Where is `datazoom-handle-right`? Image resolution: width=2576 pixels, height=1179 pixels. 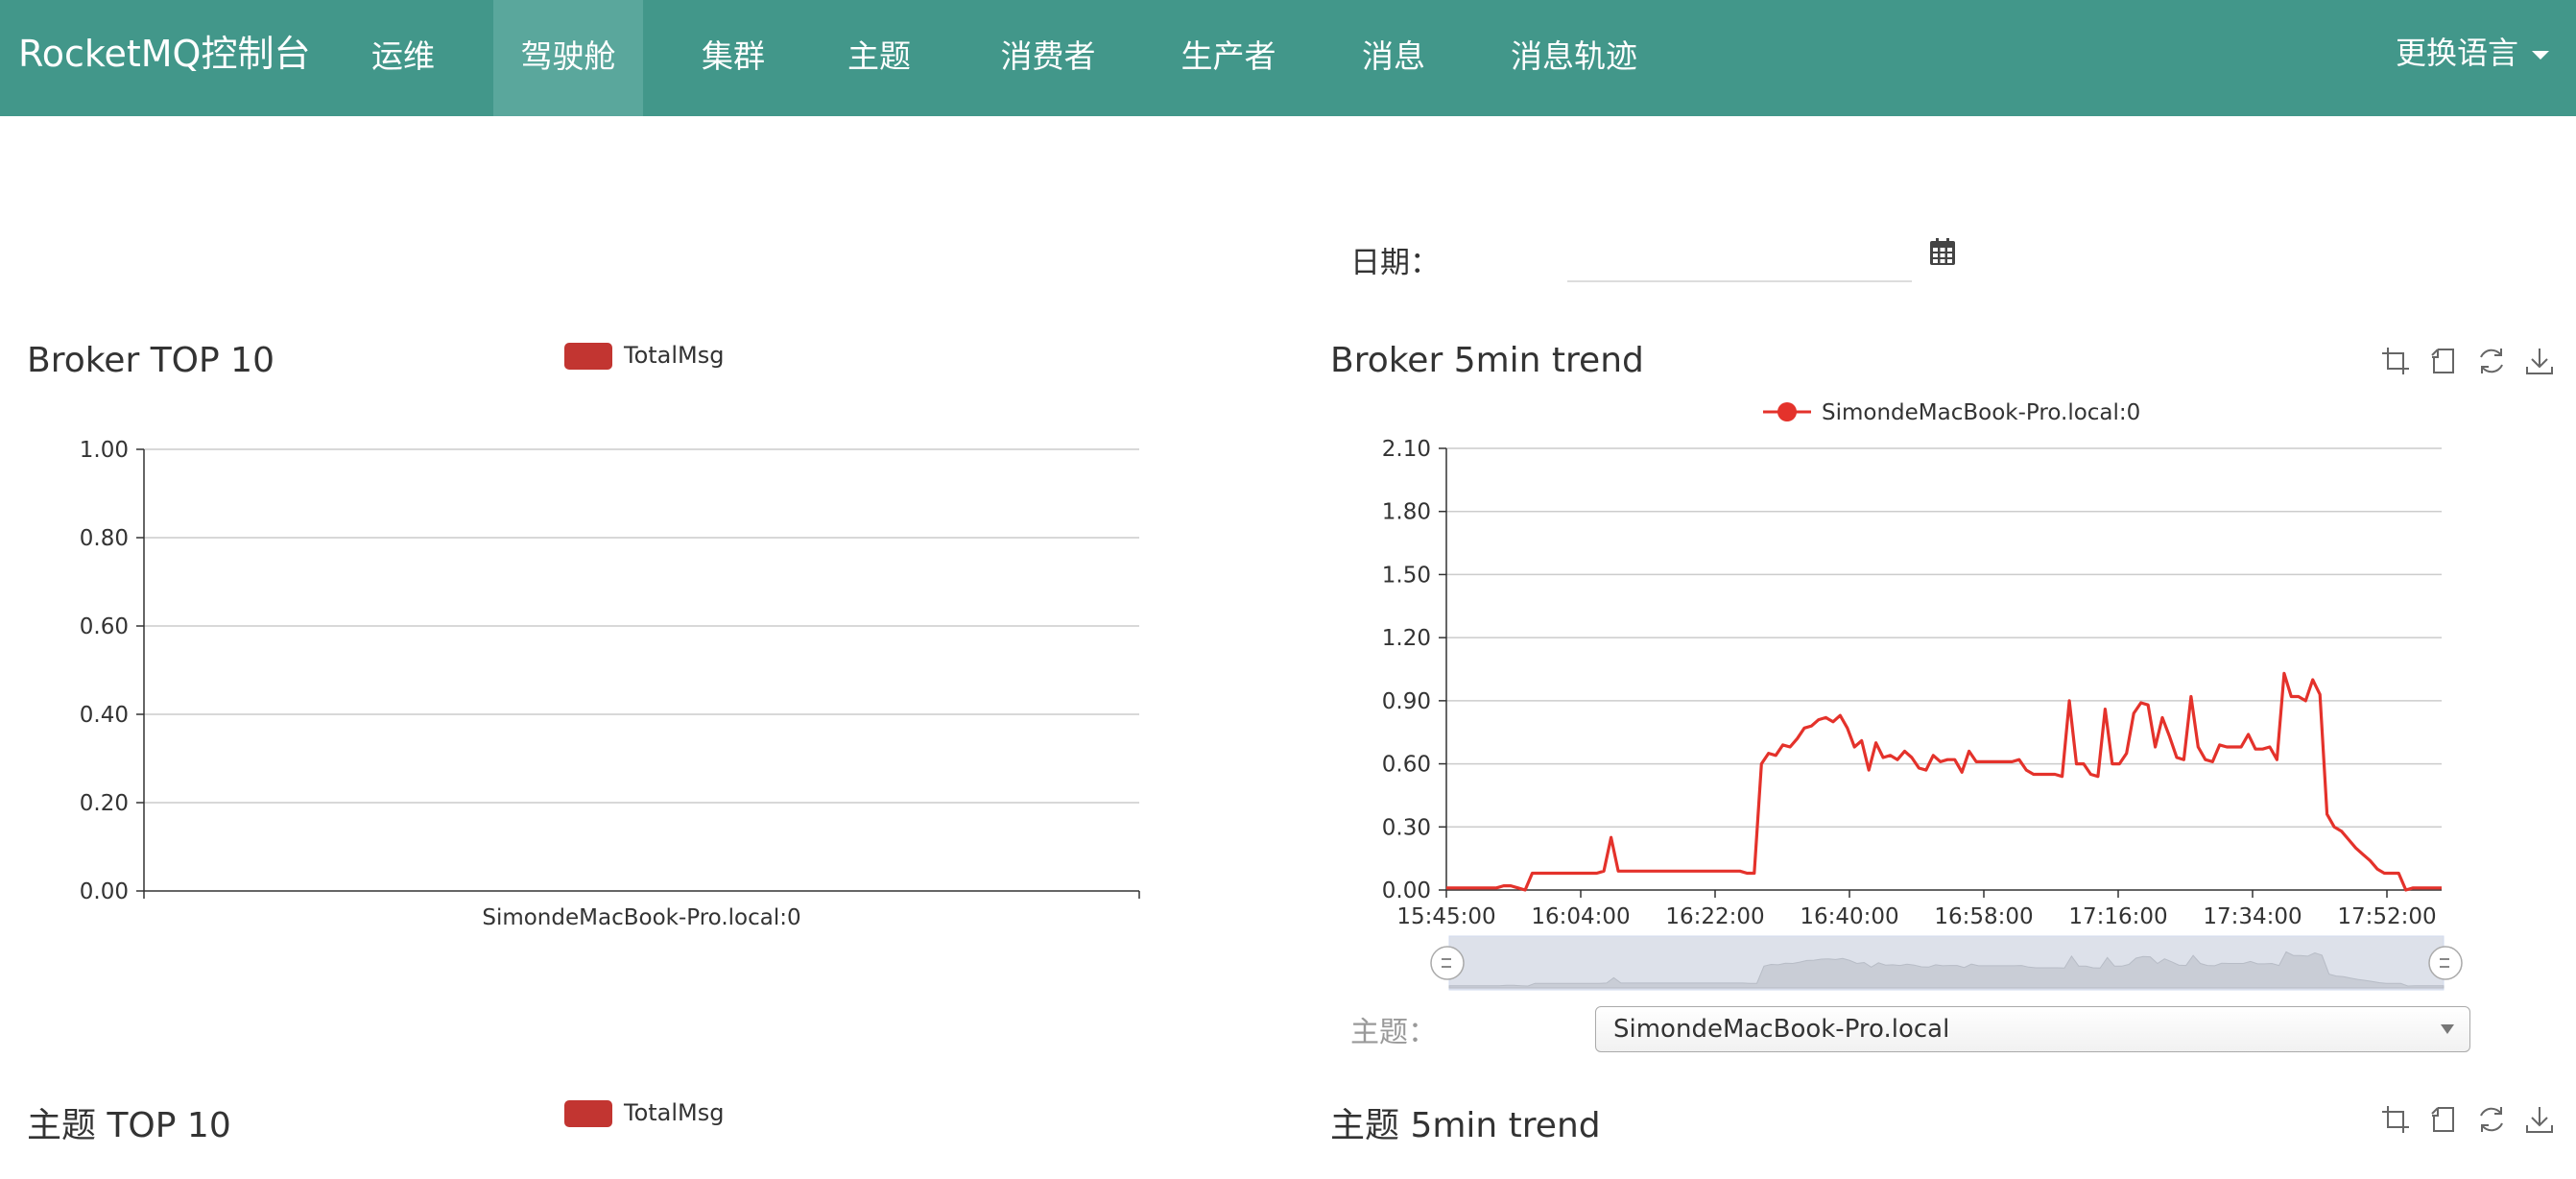 datazoom-handle-right is located at coordinates (2445, 963).